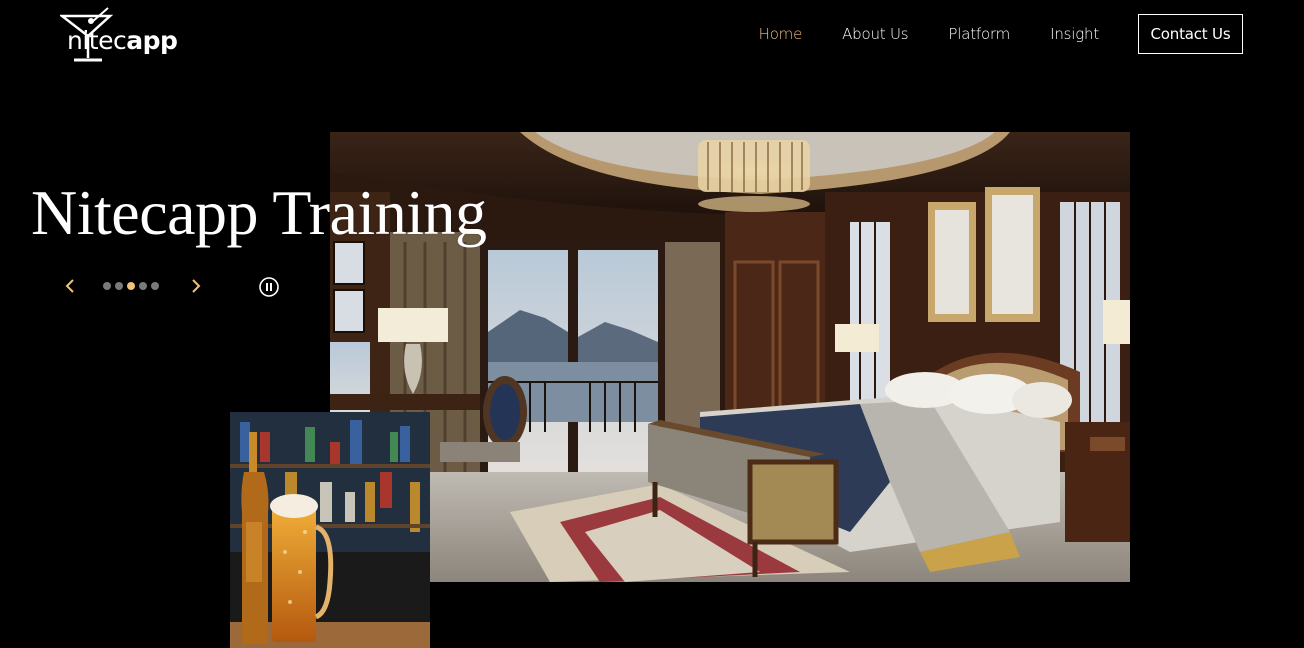 This screenshot has width=1304, height=648. I want to click on logo-wordmark: nitecapp, so click(122, 40).